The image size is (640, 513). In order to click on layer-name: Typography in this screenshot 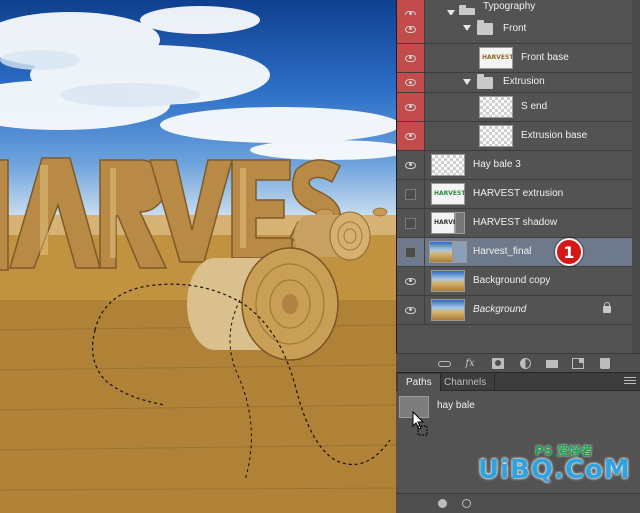, I will do `click(509, 6)`.